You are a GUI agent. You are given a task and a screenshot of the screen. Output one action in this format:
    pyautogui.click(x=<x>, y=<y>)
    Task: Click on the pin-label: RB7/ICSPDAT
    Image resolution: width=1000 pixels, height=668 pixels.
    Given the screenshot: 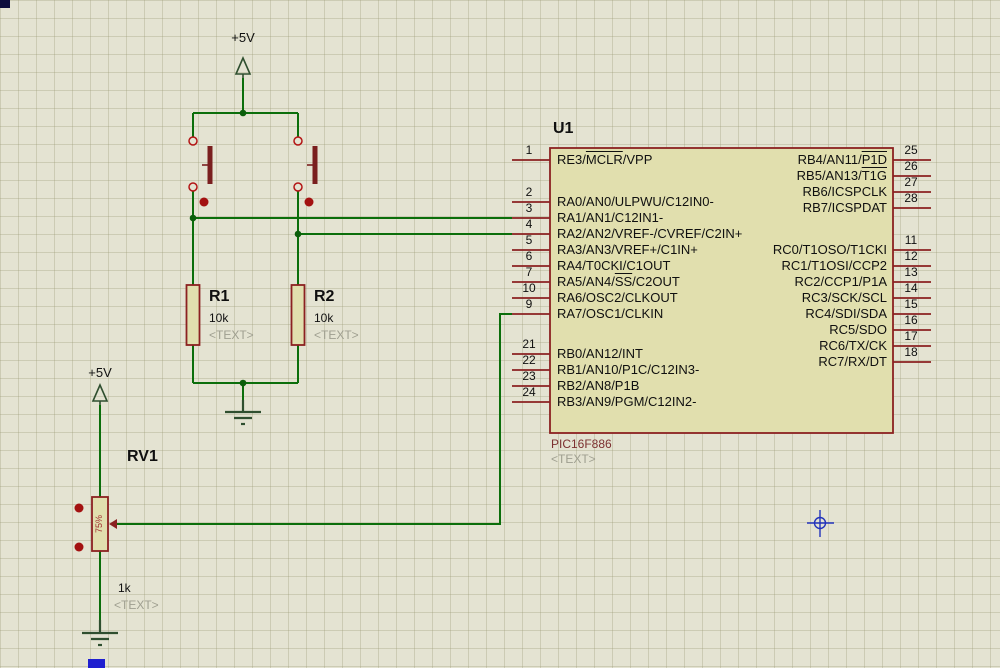 What is the action you would take?
    pyautogui.click(x=845, y=207)
    